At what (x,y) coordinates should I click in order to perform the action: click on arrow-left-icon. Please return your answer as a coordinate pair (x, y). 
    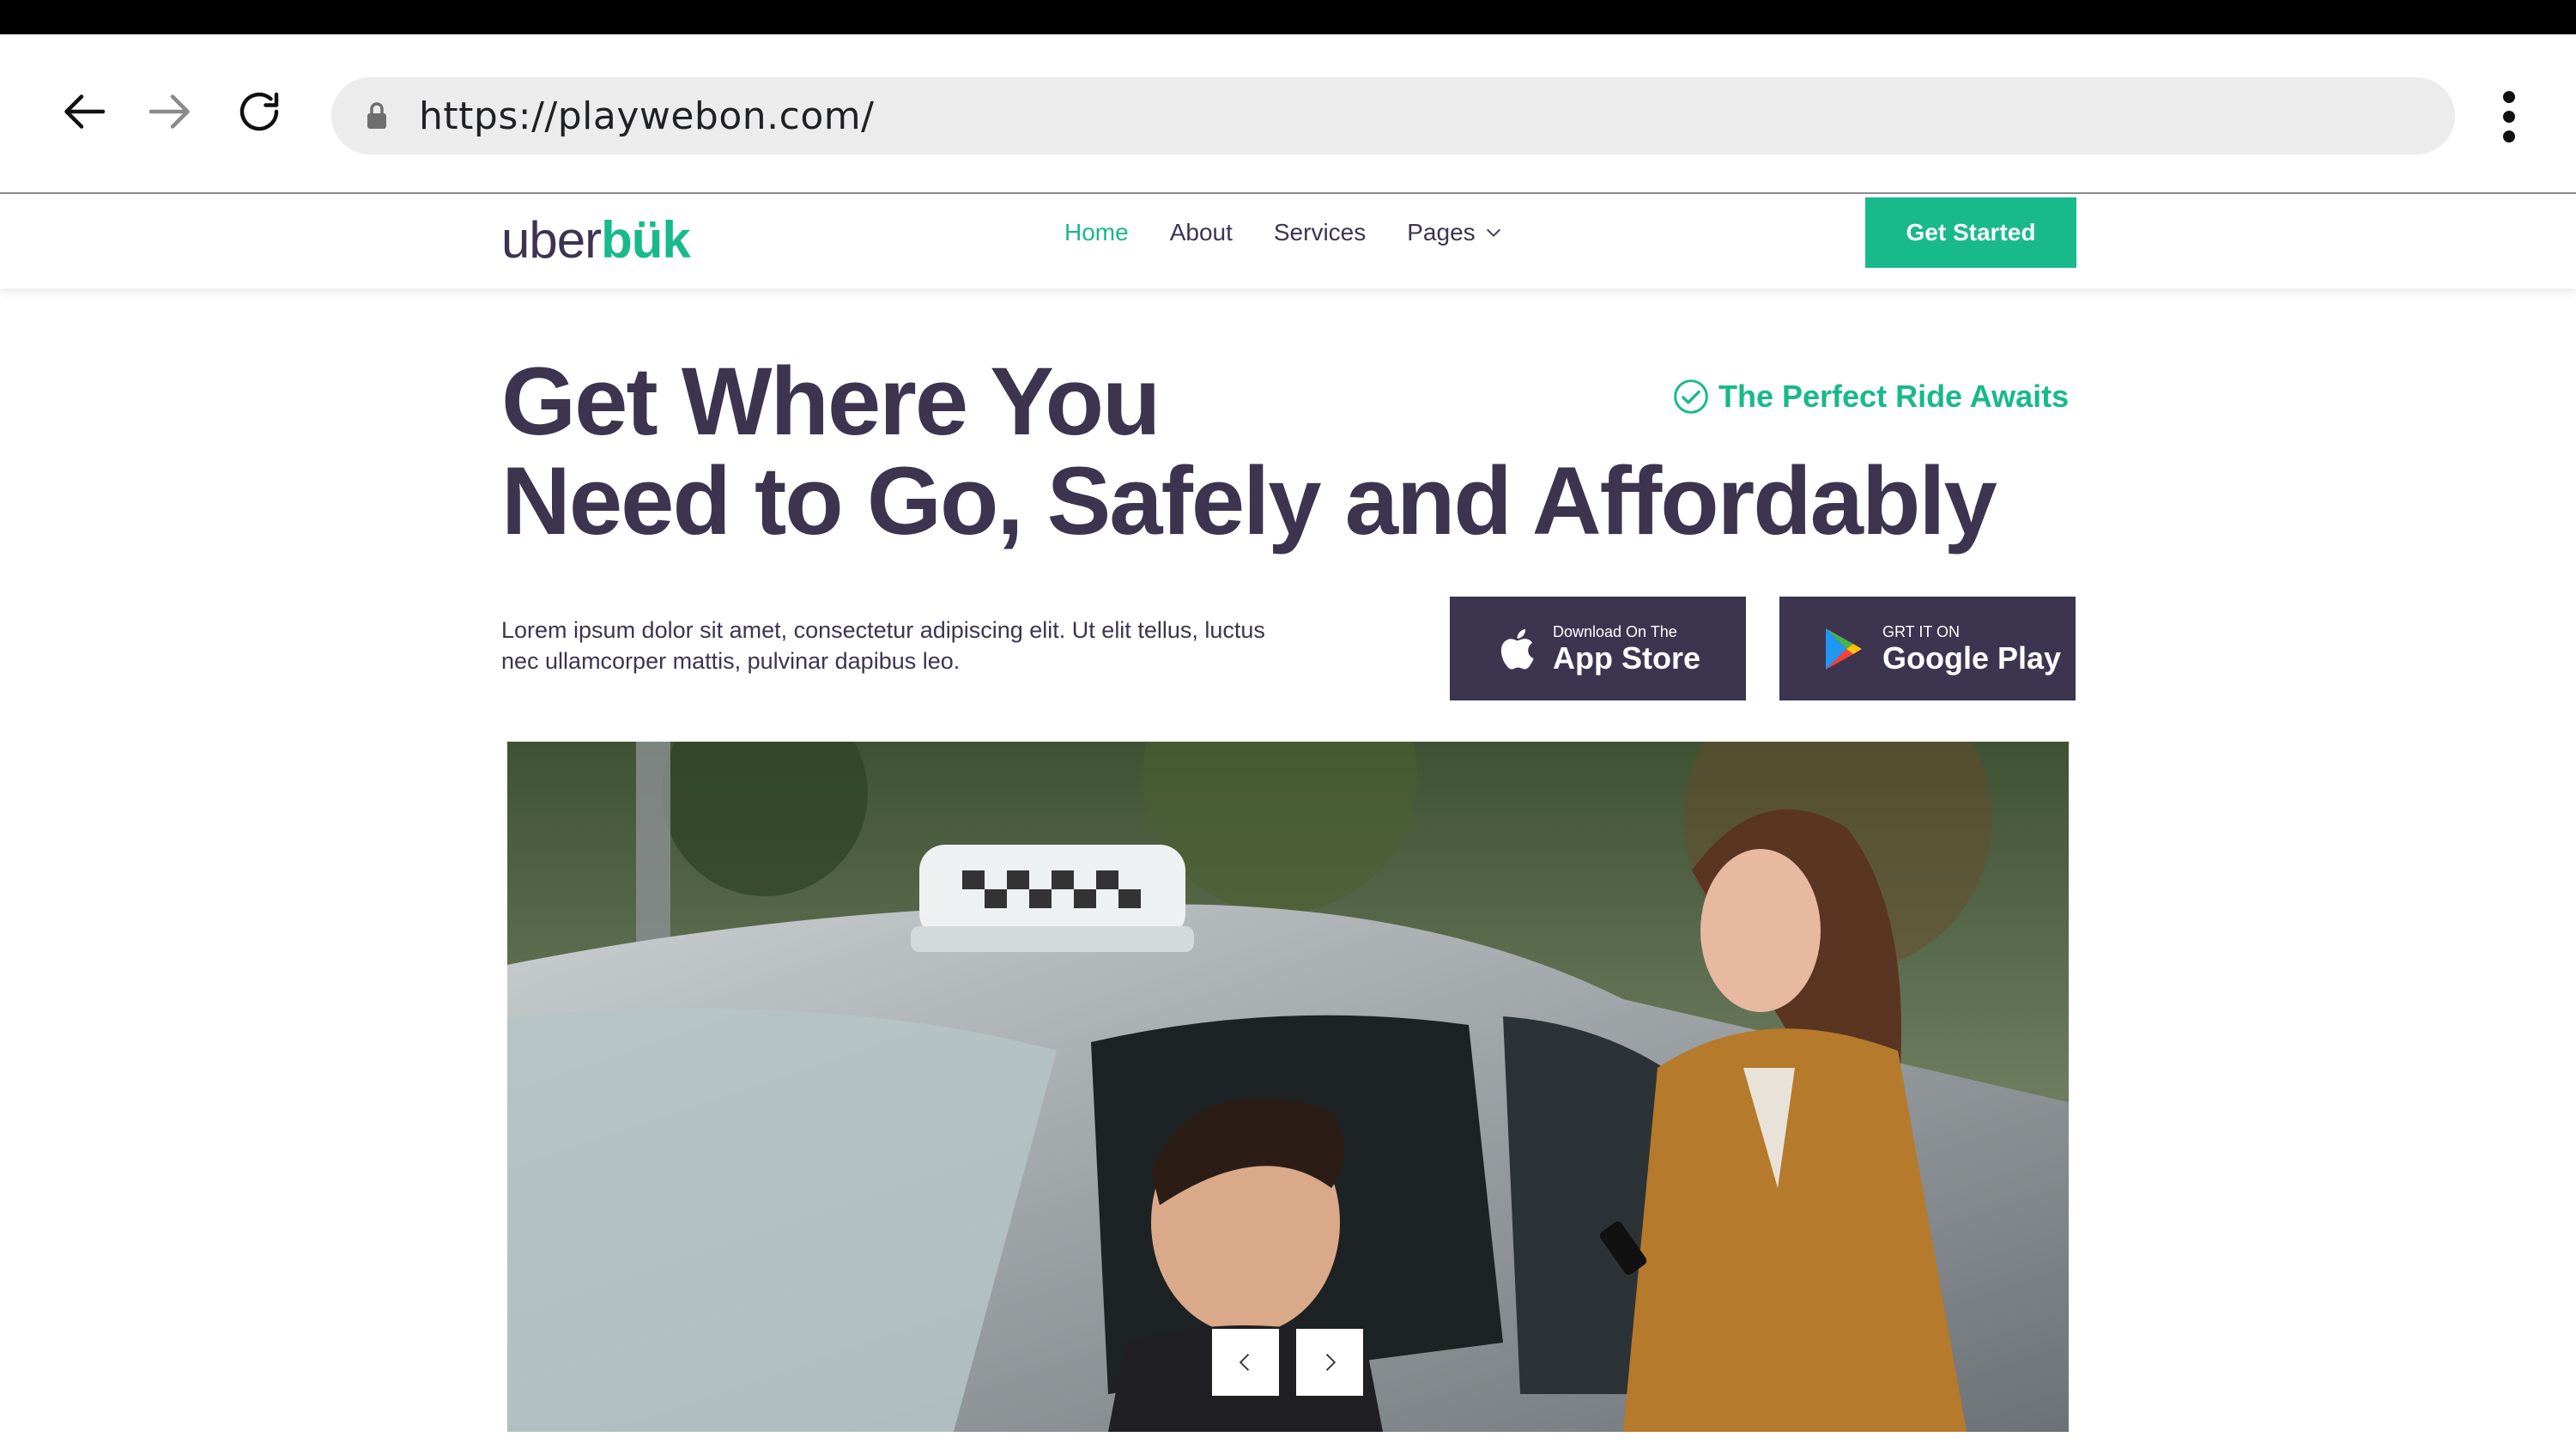
    Looking at the image, I should click on (85, 111).